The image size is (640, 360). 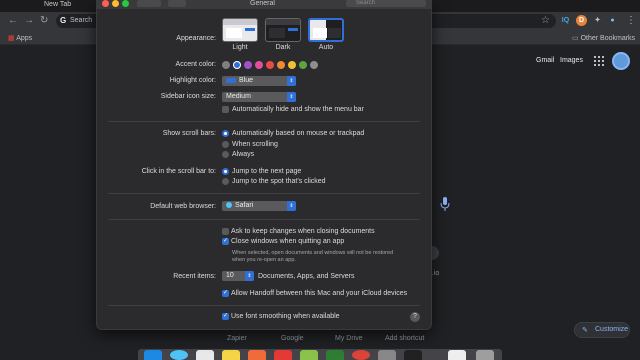 I want to click on recent-items-popup: 10 ⇕, so click(x=238, y=276).